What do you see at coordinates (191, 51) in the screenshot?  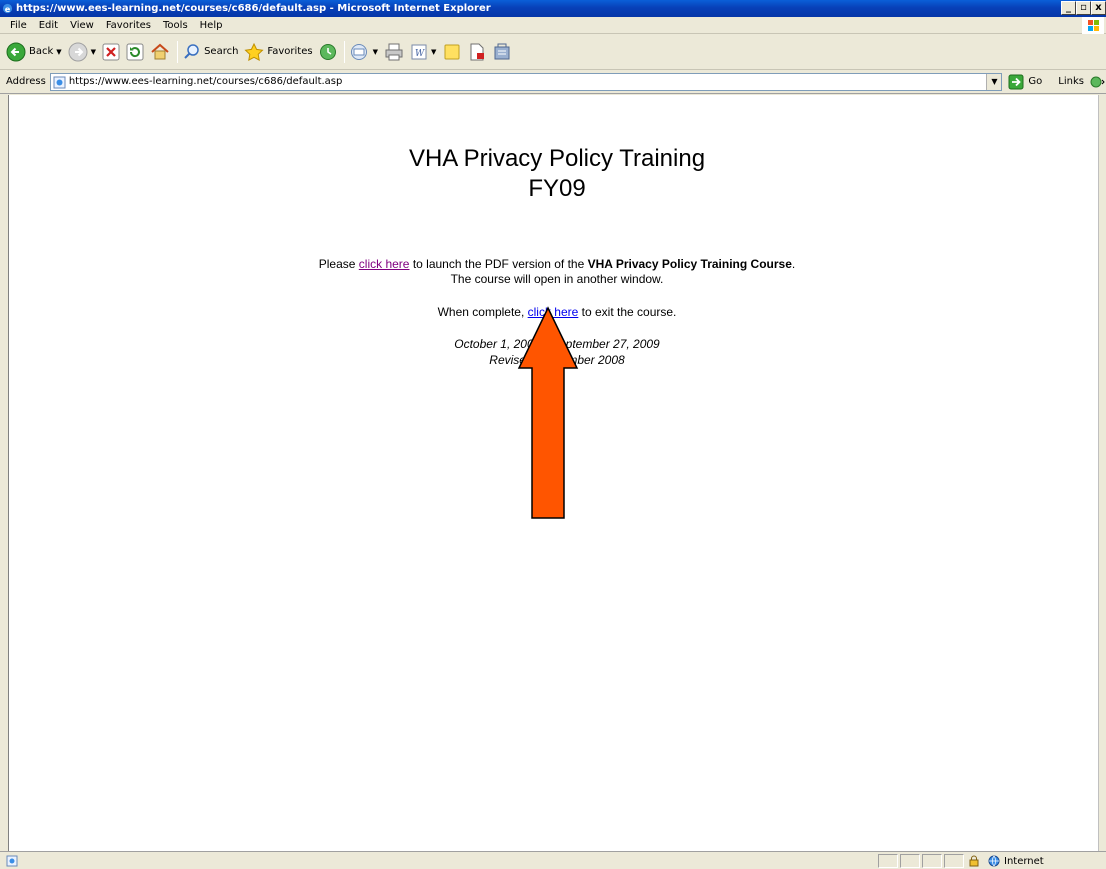 I see `search-icon` at bounding box center [191, 51].